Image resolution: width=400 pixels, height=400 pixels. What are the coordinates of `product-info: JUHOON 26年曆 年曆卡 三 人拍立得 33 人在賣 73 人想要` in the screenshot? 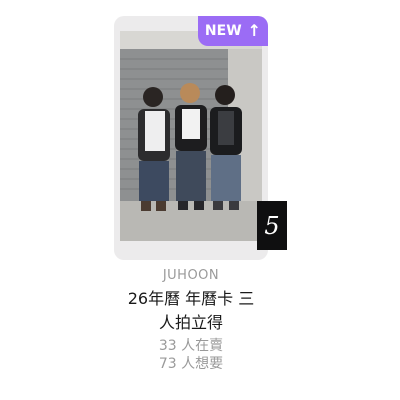 It's located at (191, 320).